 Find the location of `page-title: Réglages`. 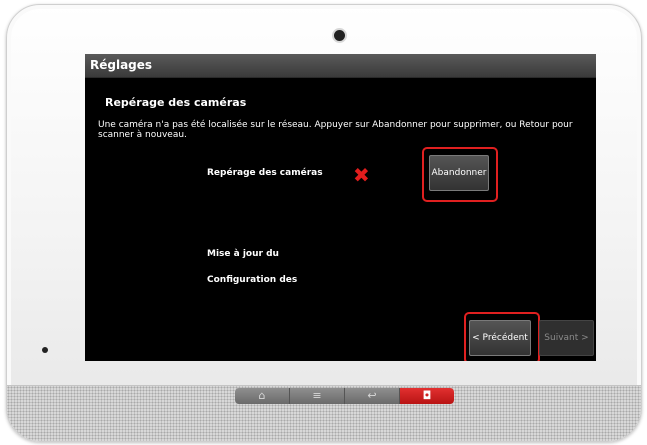

page-title: Réglages is located at coordinates (340, 66).